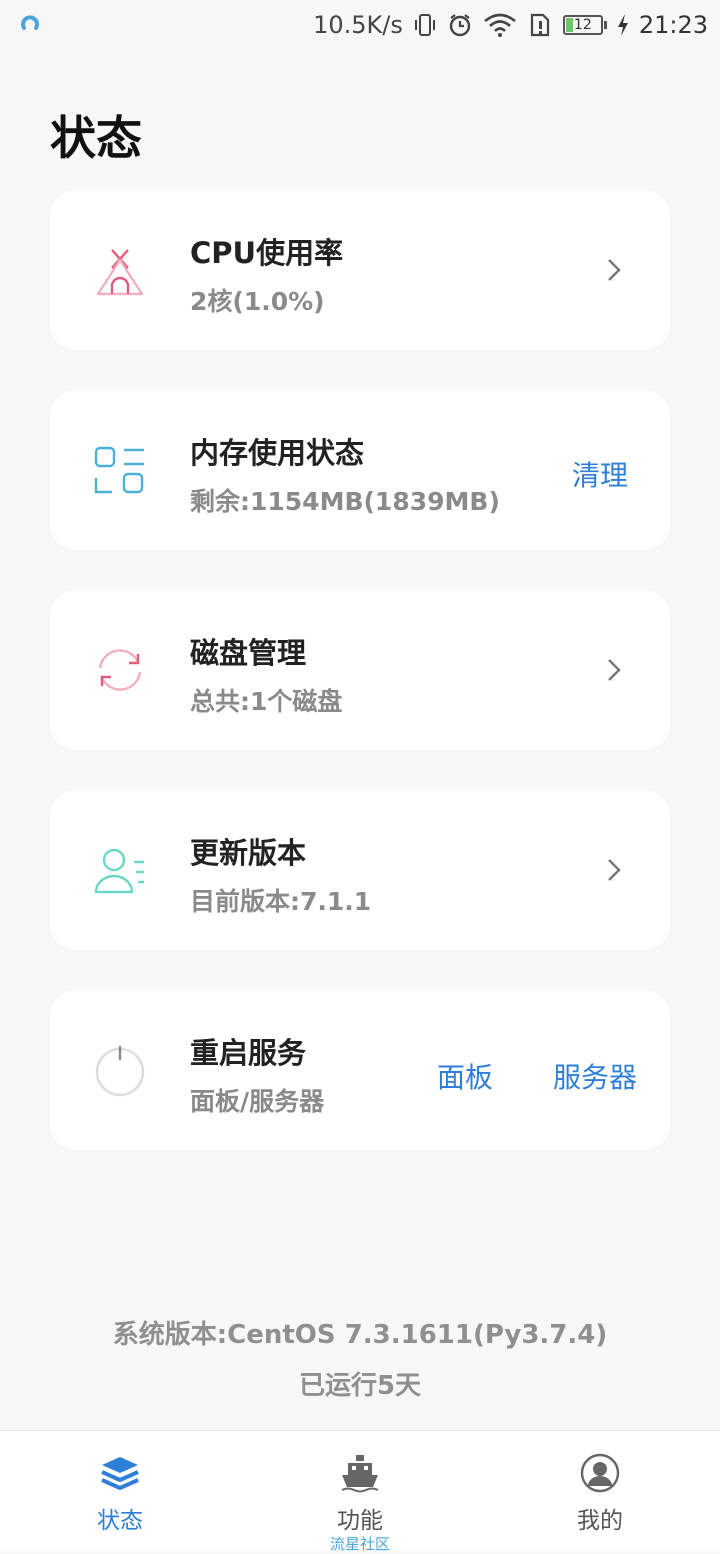 Image resolution: width=720 pixels, height=1554 pixels. Describe the element at coordinates (360, 1070) in the screenshot. I see `restart-service-card: 重启服务 面板/服务器 面板 服务器` at that location.